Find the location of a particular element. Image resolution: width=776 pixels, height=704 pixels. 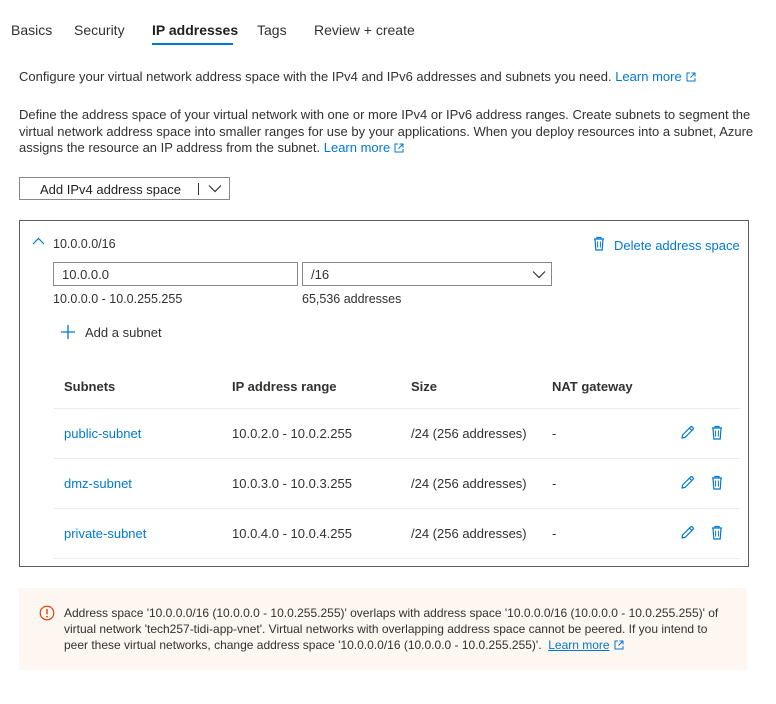

prefix-dropdown-value: /16 is located at coordinates (320, 274).